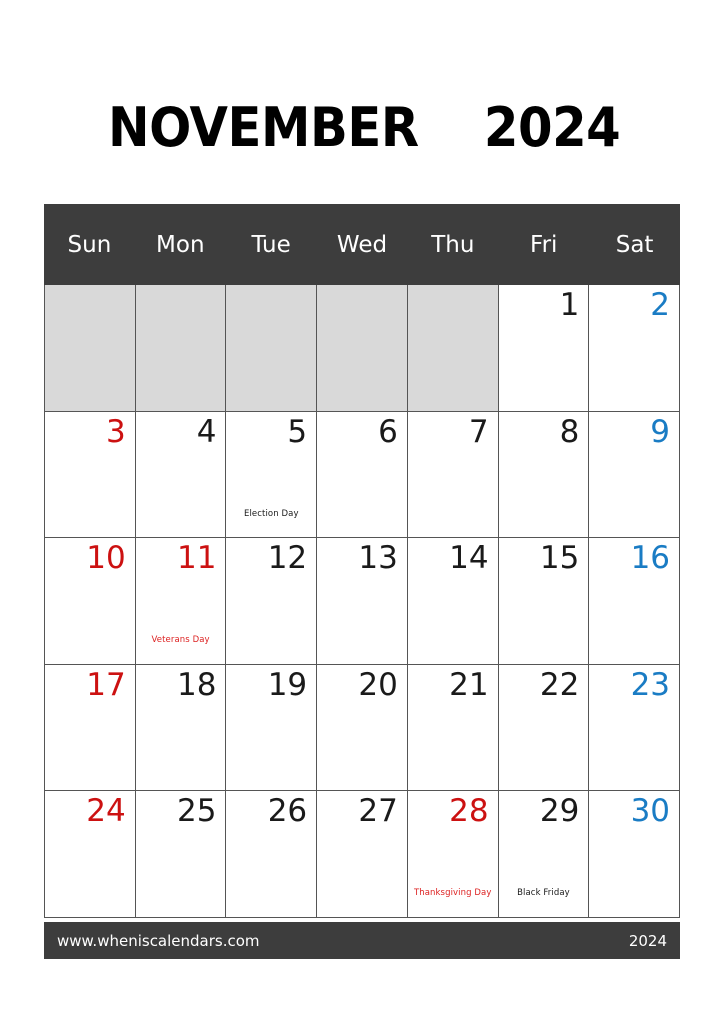 The width and height of the screenshot is (724, 1024). I want to click on day-cell: 6, so click(362, 474).